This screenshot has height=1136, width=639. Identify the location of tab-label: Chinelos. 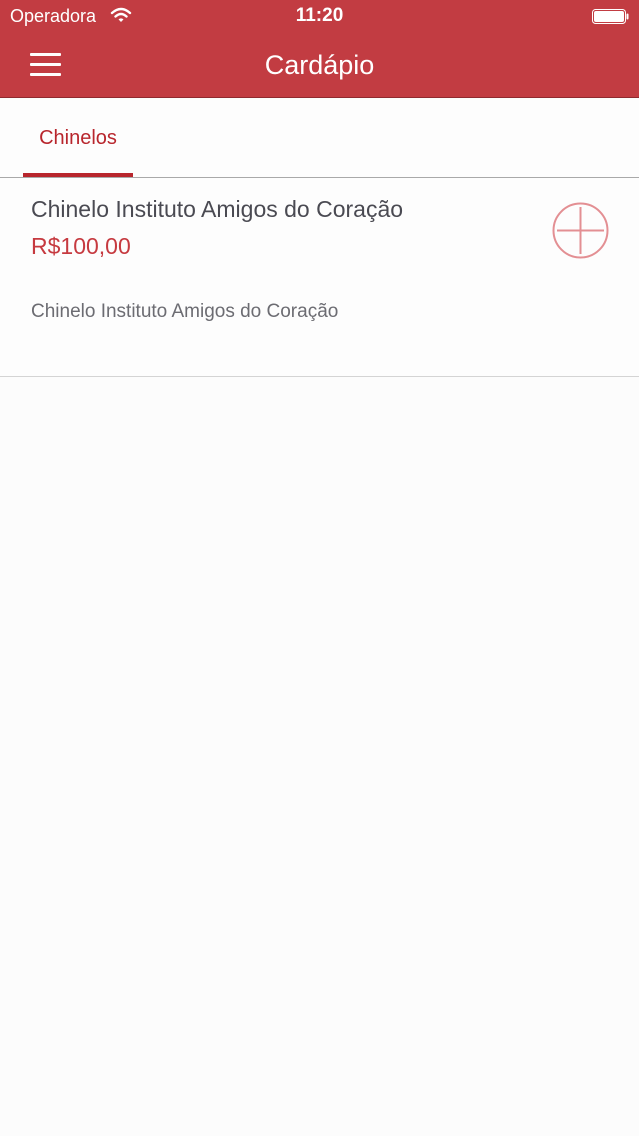
(78, 138).